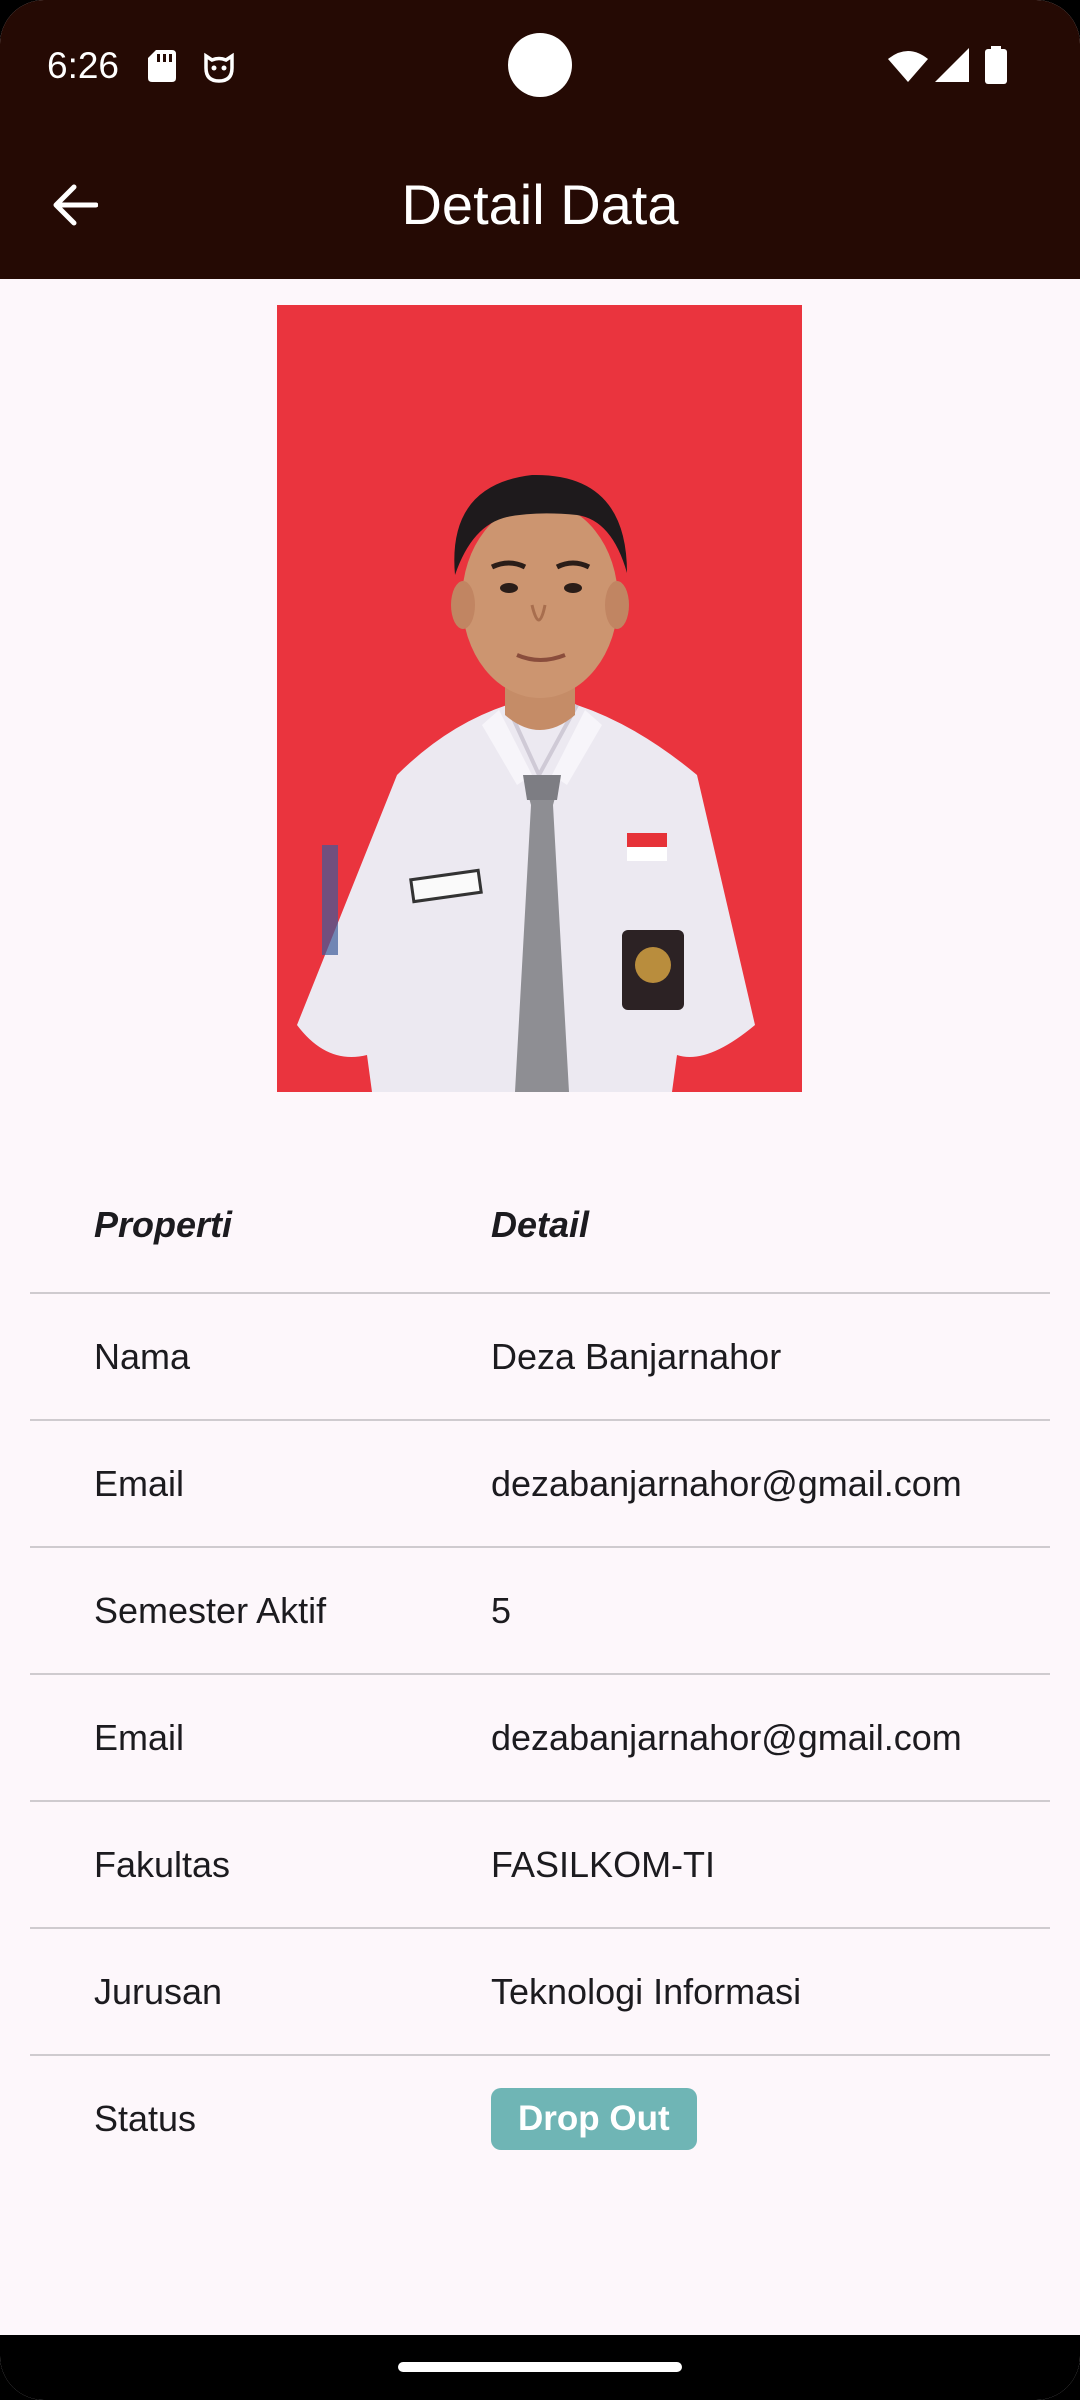 The image size is (1080, 2400). Describe the element at coordinates (162, 66) in the screenshot. I see `sd-card-icon` at that location.